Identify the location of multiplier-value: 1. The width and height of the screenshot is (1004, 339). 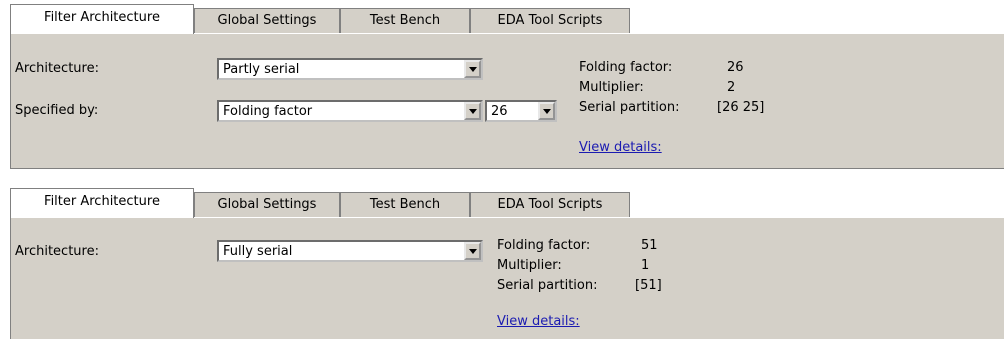
(645, 265).